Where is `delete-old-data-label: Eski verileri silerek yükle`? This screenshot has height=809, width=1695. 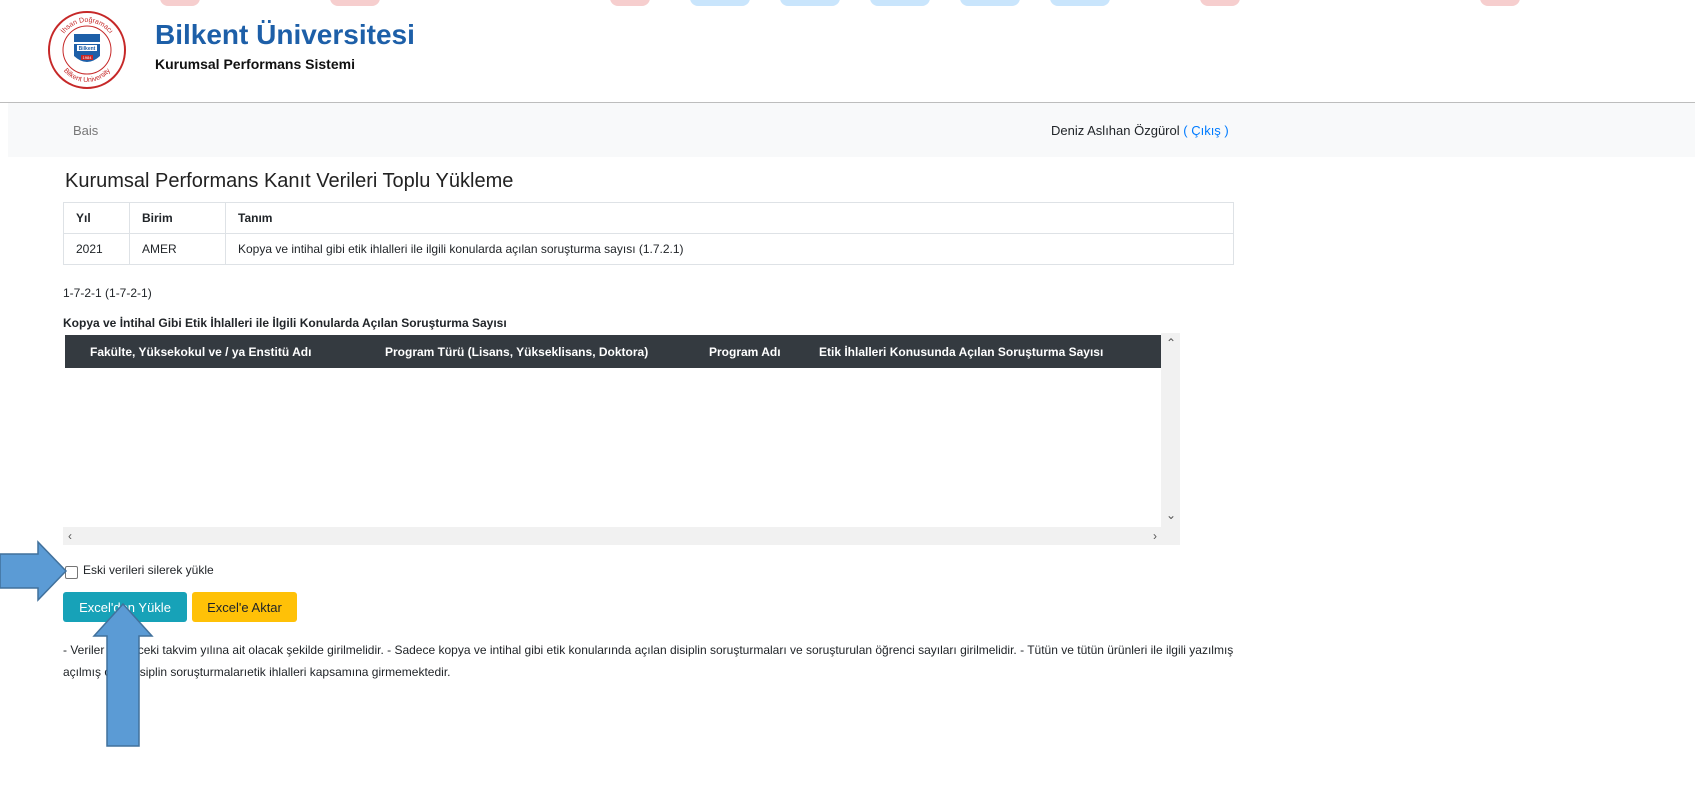
delete-old-data-label: Eski verileri silerek yükle is located at coordinates (148, 570).